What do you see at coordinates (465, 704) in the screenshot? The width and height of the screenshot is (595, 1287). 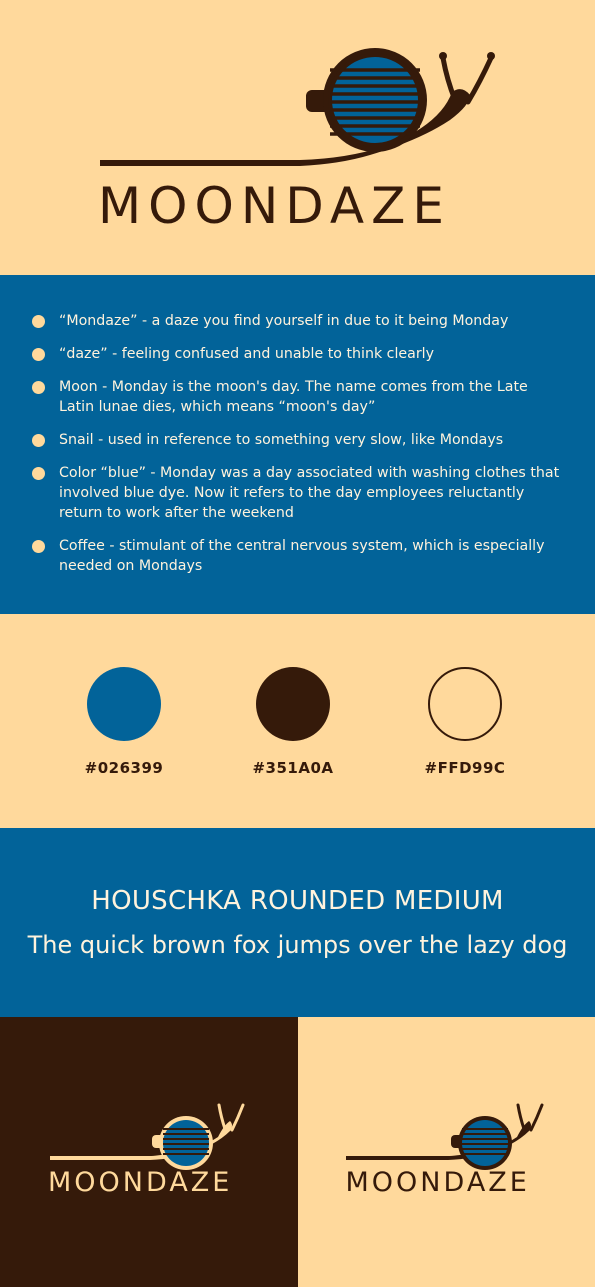 I see `swatch-cream` at bounding box center [465, 704].